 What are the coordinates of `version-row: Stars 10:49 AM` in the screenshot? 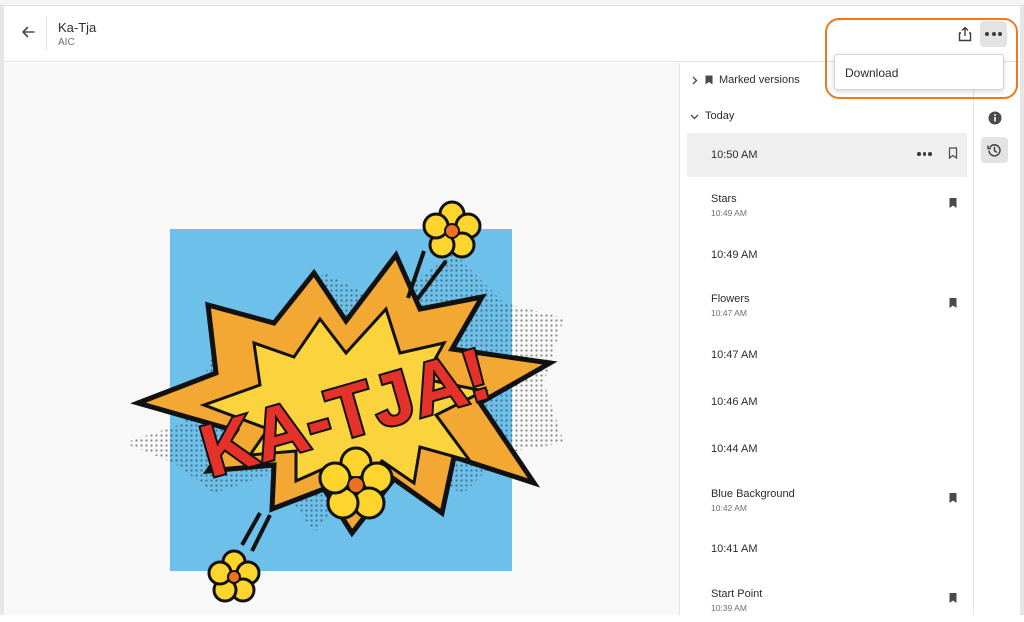 It's located at (827, 205).